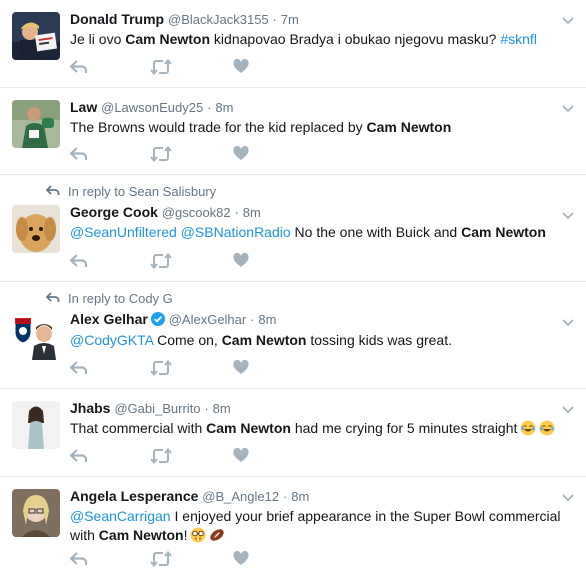 This screenshot has height=575, width=586. Describe the element at coordinates (198, 535) in the screenshot. I see `nerd-face-emoji` at that location.